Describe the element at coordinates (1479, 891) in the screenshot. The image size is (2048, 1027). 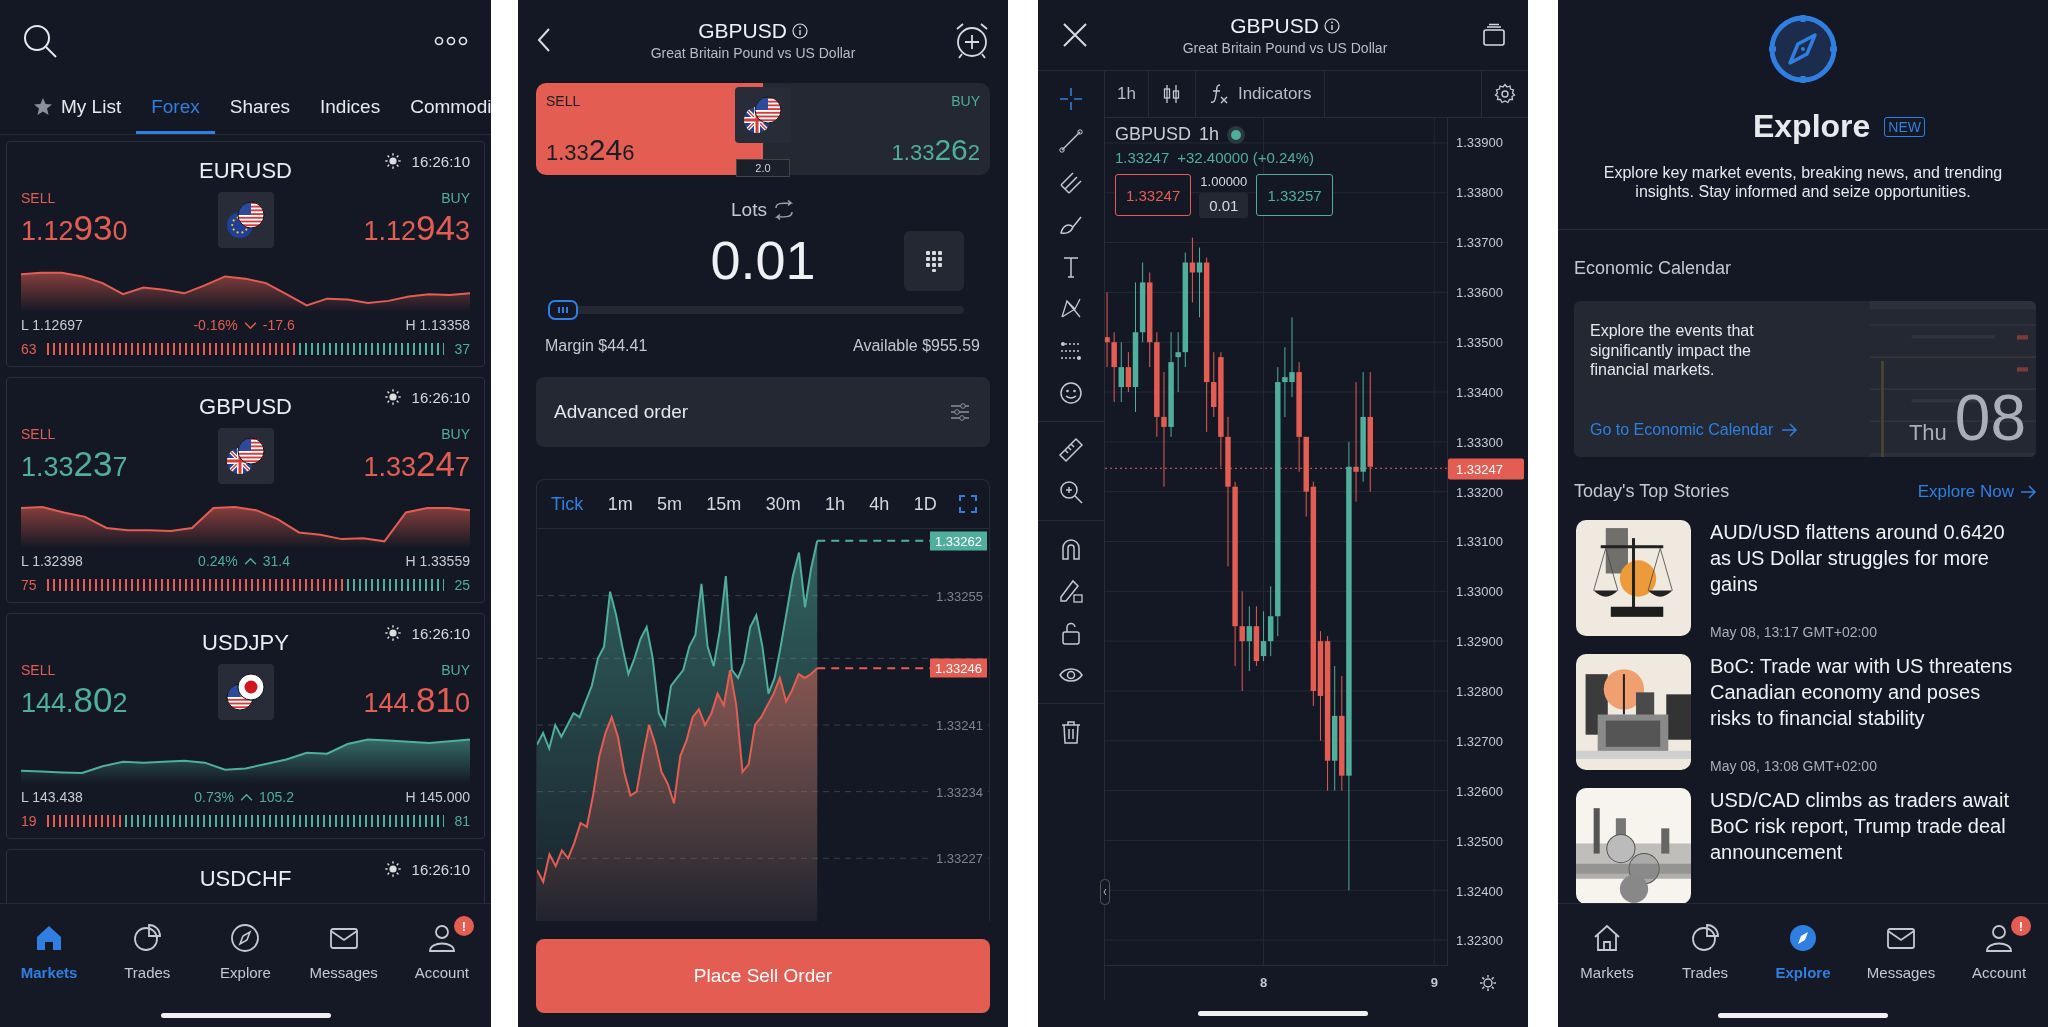
I see `price-axis-label: 1.32400` at that location.